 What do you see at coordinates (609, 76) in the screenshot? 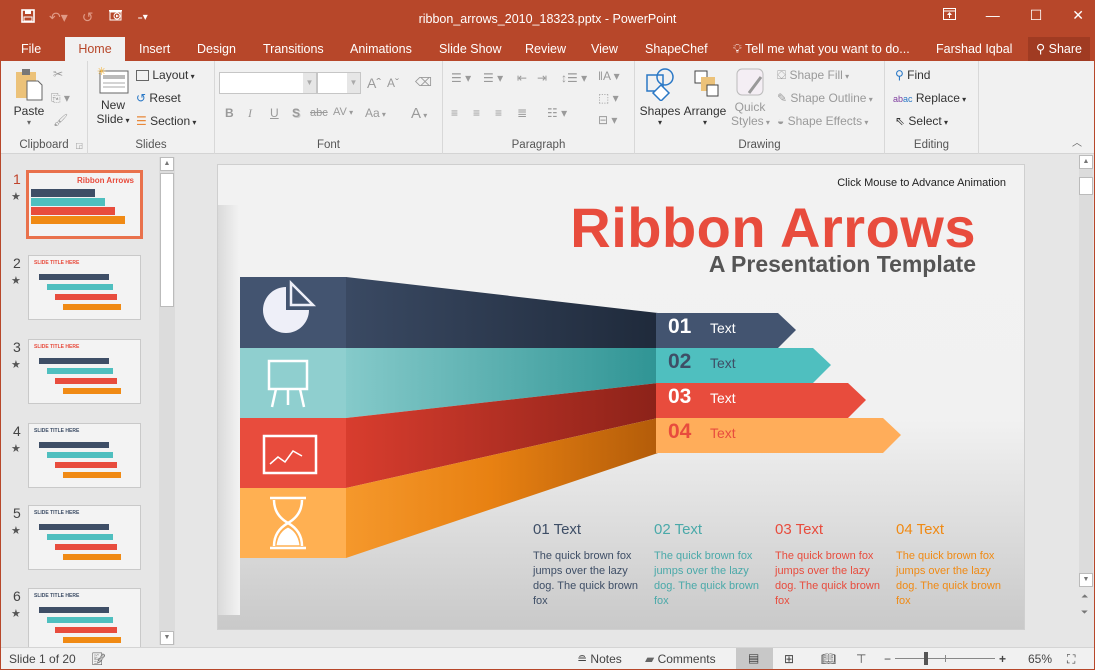
I see `text-direction-icon: ‖A ▾` at bounding box center [609, 76].